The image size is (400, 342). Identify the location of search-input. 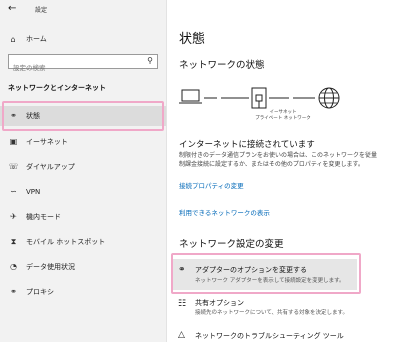
(74, 68).